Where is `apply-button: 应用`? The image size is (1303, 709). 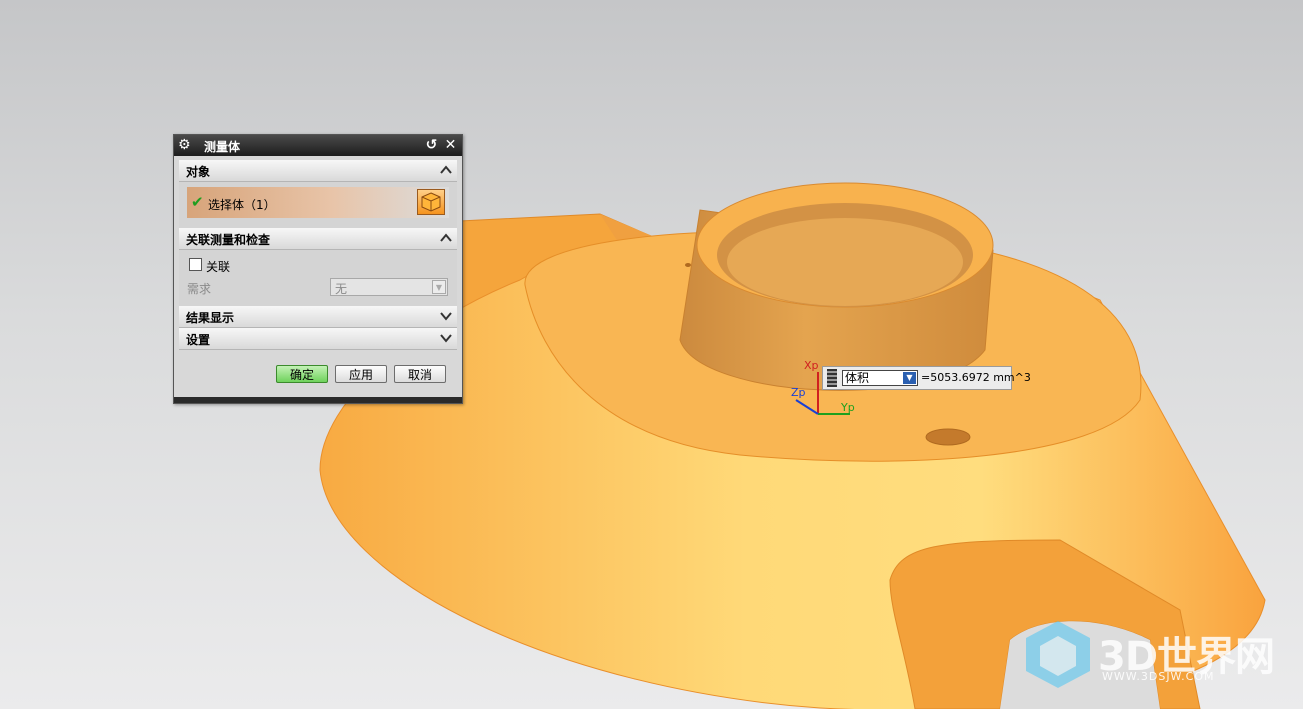 apply-button: 应用 is located at coordinates (361, 374).